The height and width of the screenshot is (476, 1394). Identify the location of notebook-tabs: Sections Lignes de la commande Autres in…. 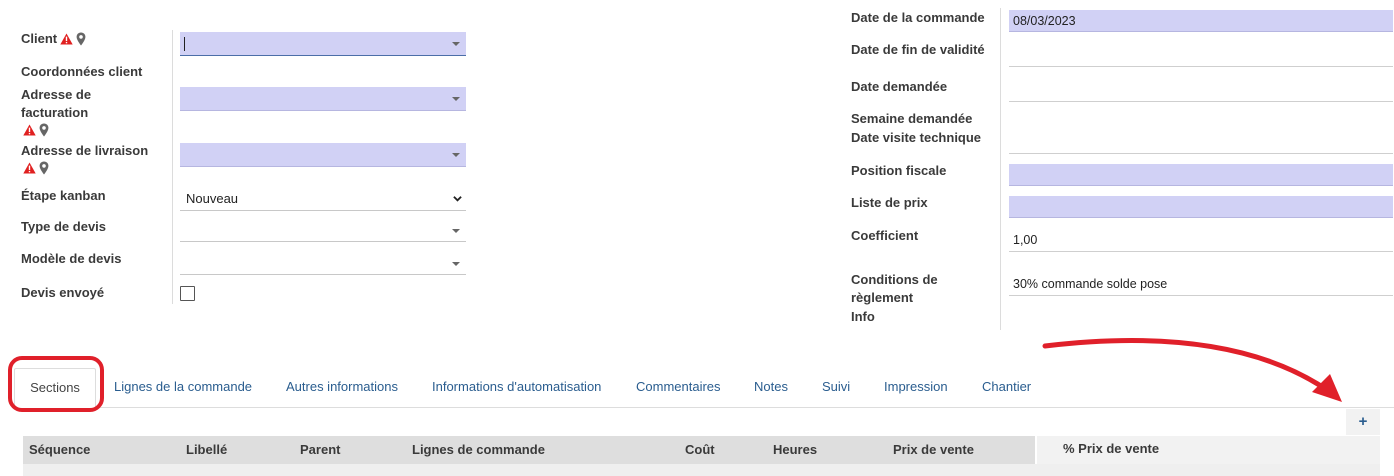
(704, 388).